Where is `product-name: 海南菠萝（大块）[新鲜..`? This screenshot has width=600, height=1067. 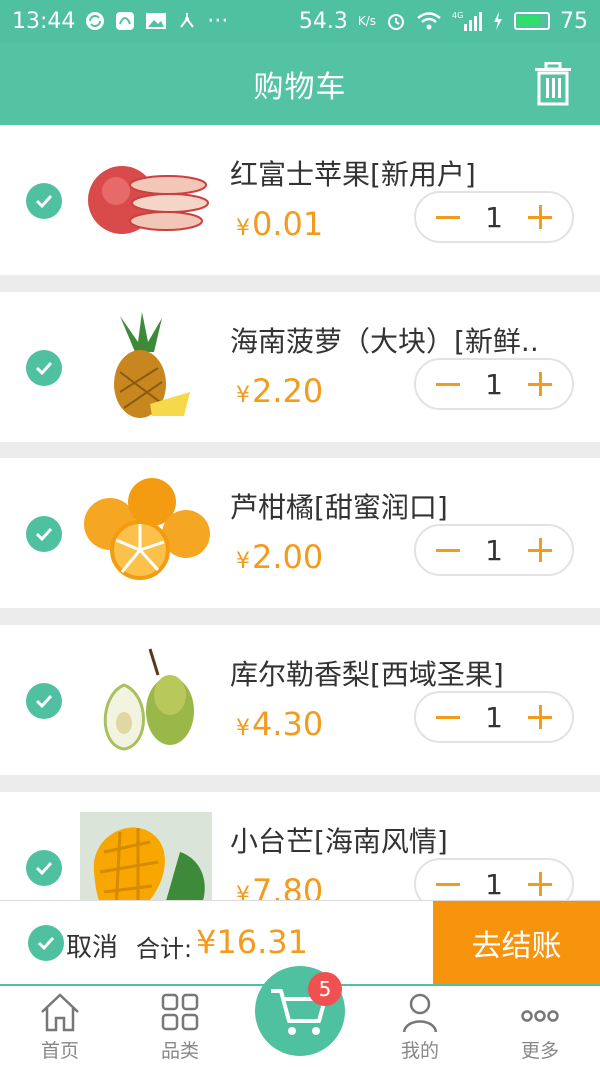 product-name: 海南菠萝（大块）[新鲜.. is located at coordinates (400, 340).